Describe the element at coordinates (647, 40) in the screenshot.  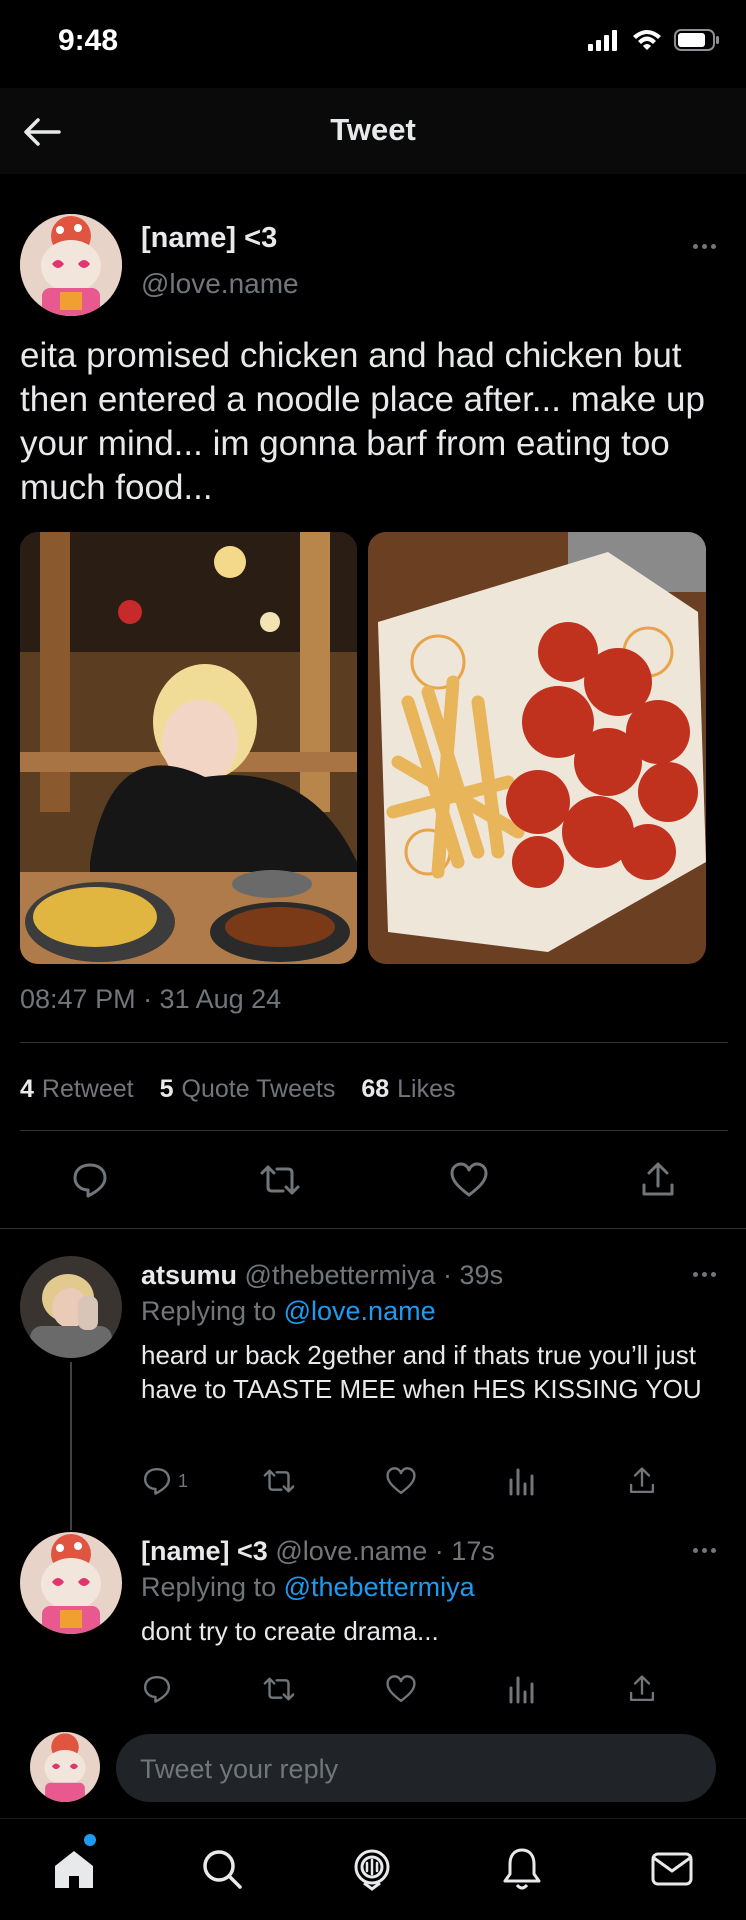
I see `wifi-icon` at that location.